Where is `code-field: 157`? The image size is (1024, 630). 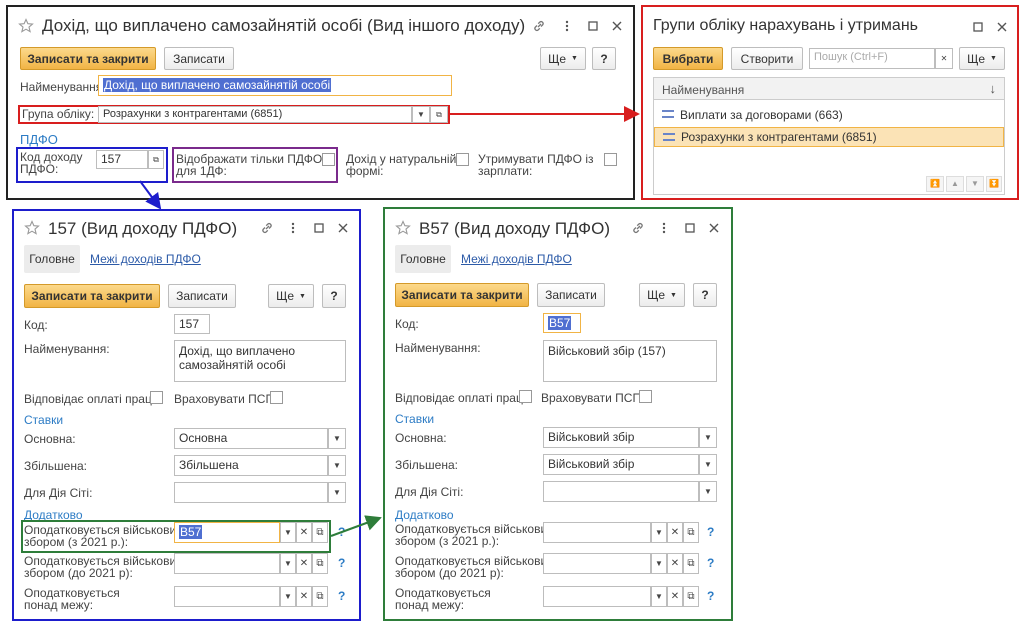 code-field: 157 is located at coordinates (192, 324).